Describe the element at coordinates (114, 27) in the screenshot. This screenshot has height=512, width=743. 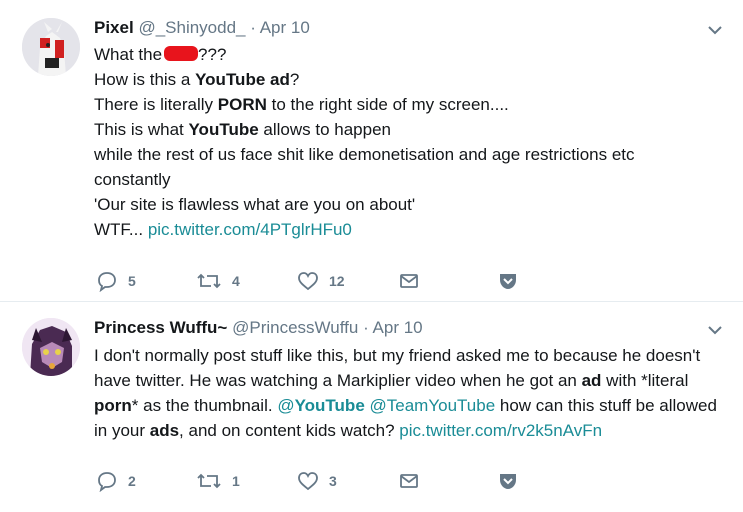
I see `display-name: Pixel` at that location.